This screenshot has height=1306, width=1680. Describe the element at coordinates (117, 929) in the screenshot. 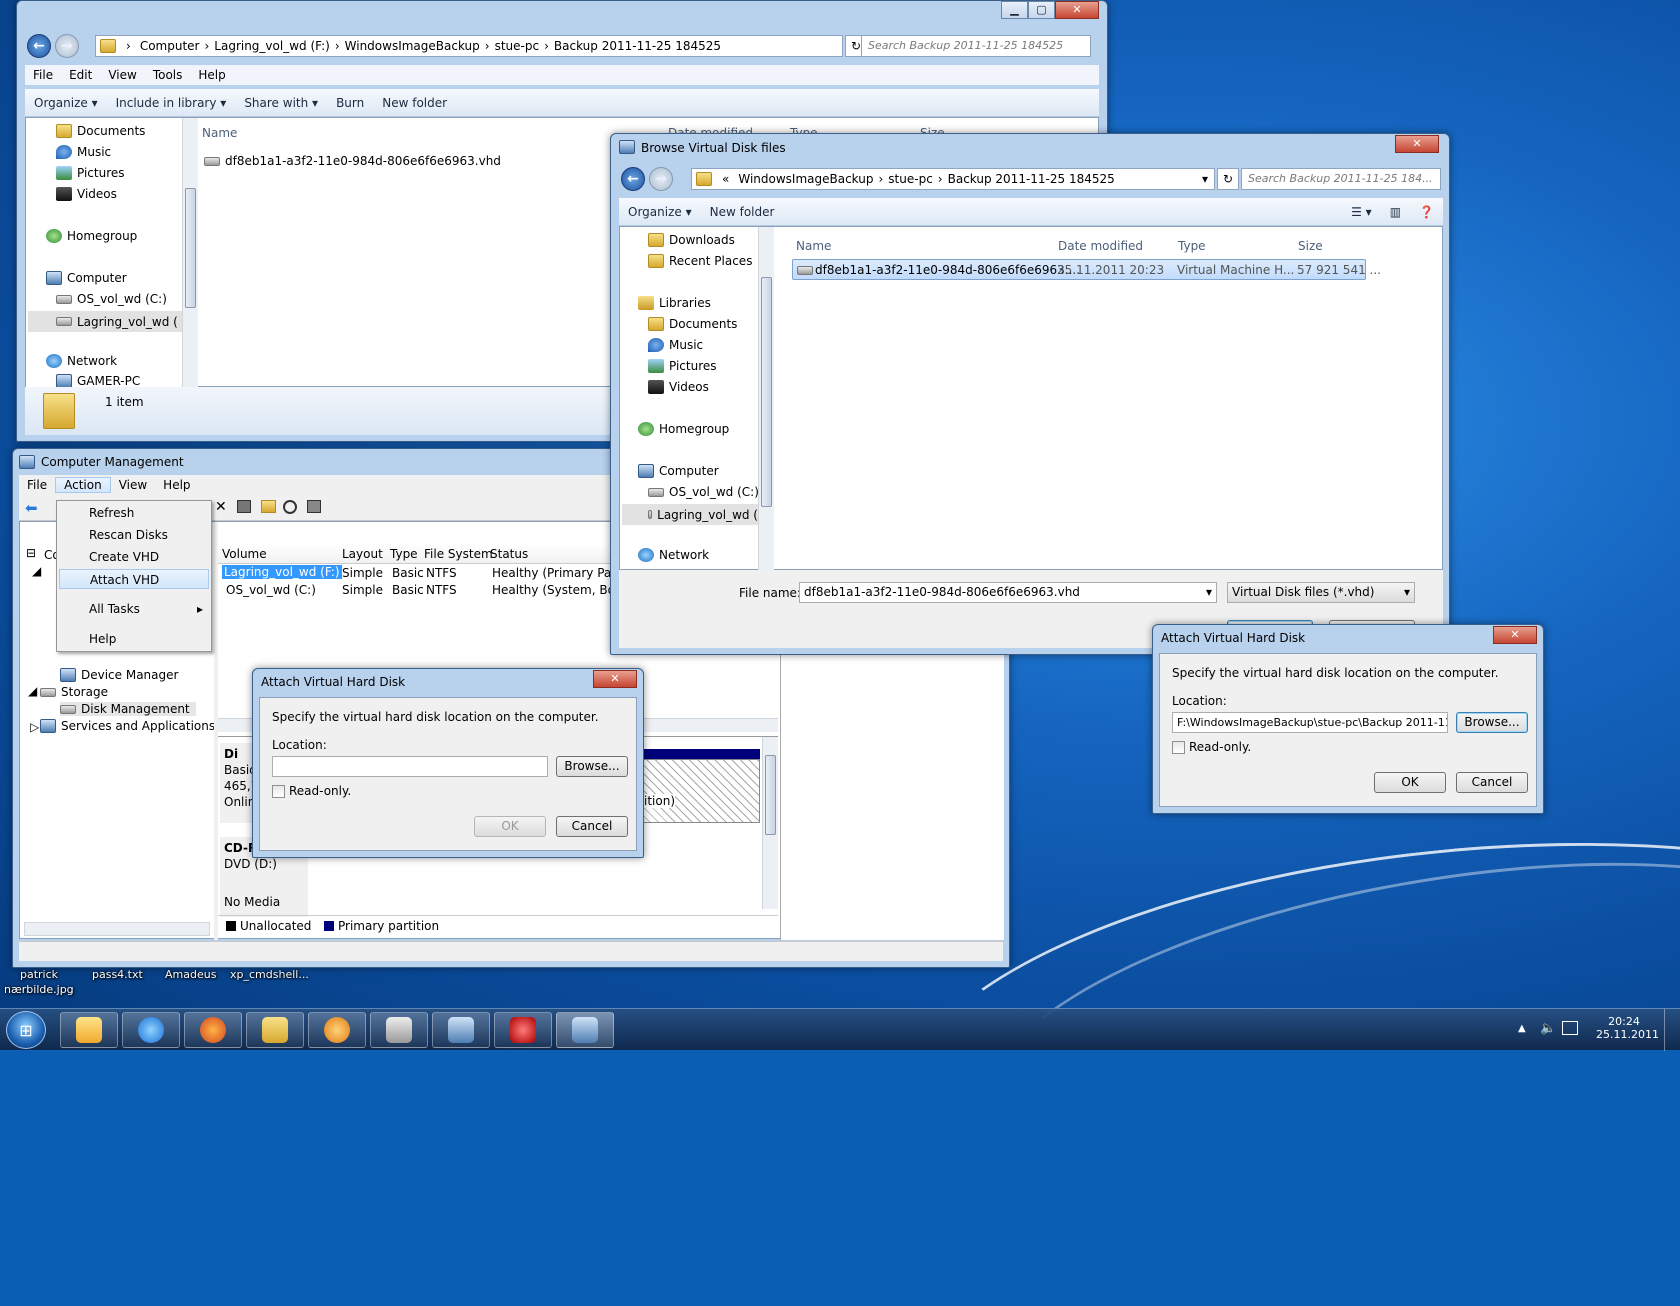

I see `tree-hscrollbar` at that location.